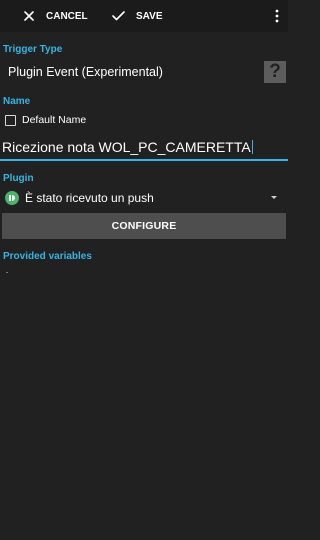  I want to click on dropdown-arrow-icon, so click(274, 197).